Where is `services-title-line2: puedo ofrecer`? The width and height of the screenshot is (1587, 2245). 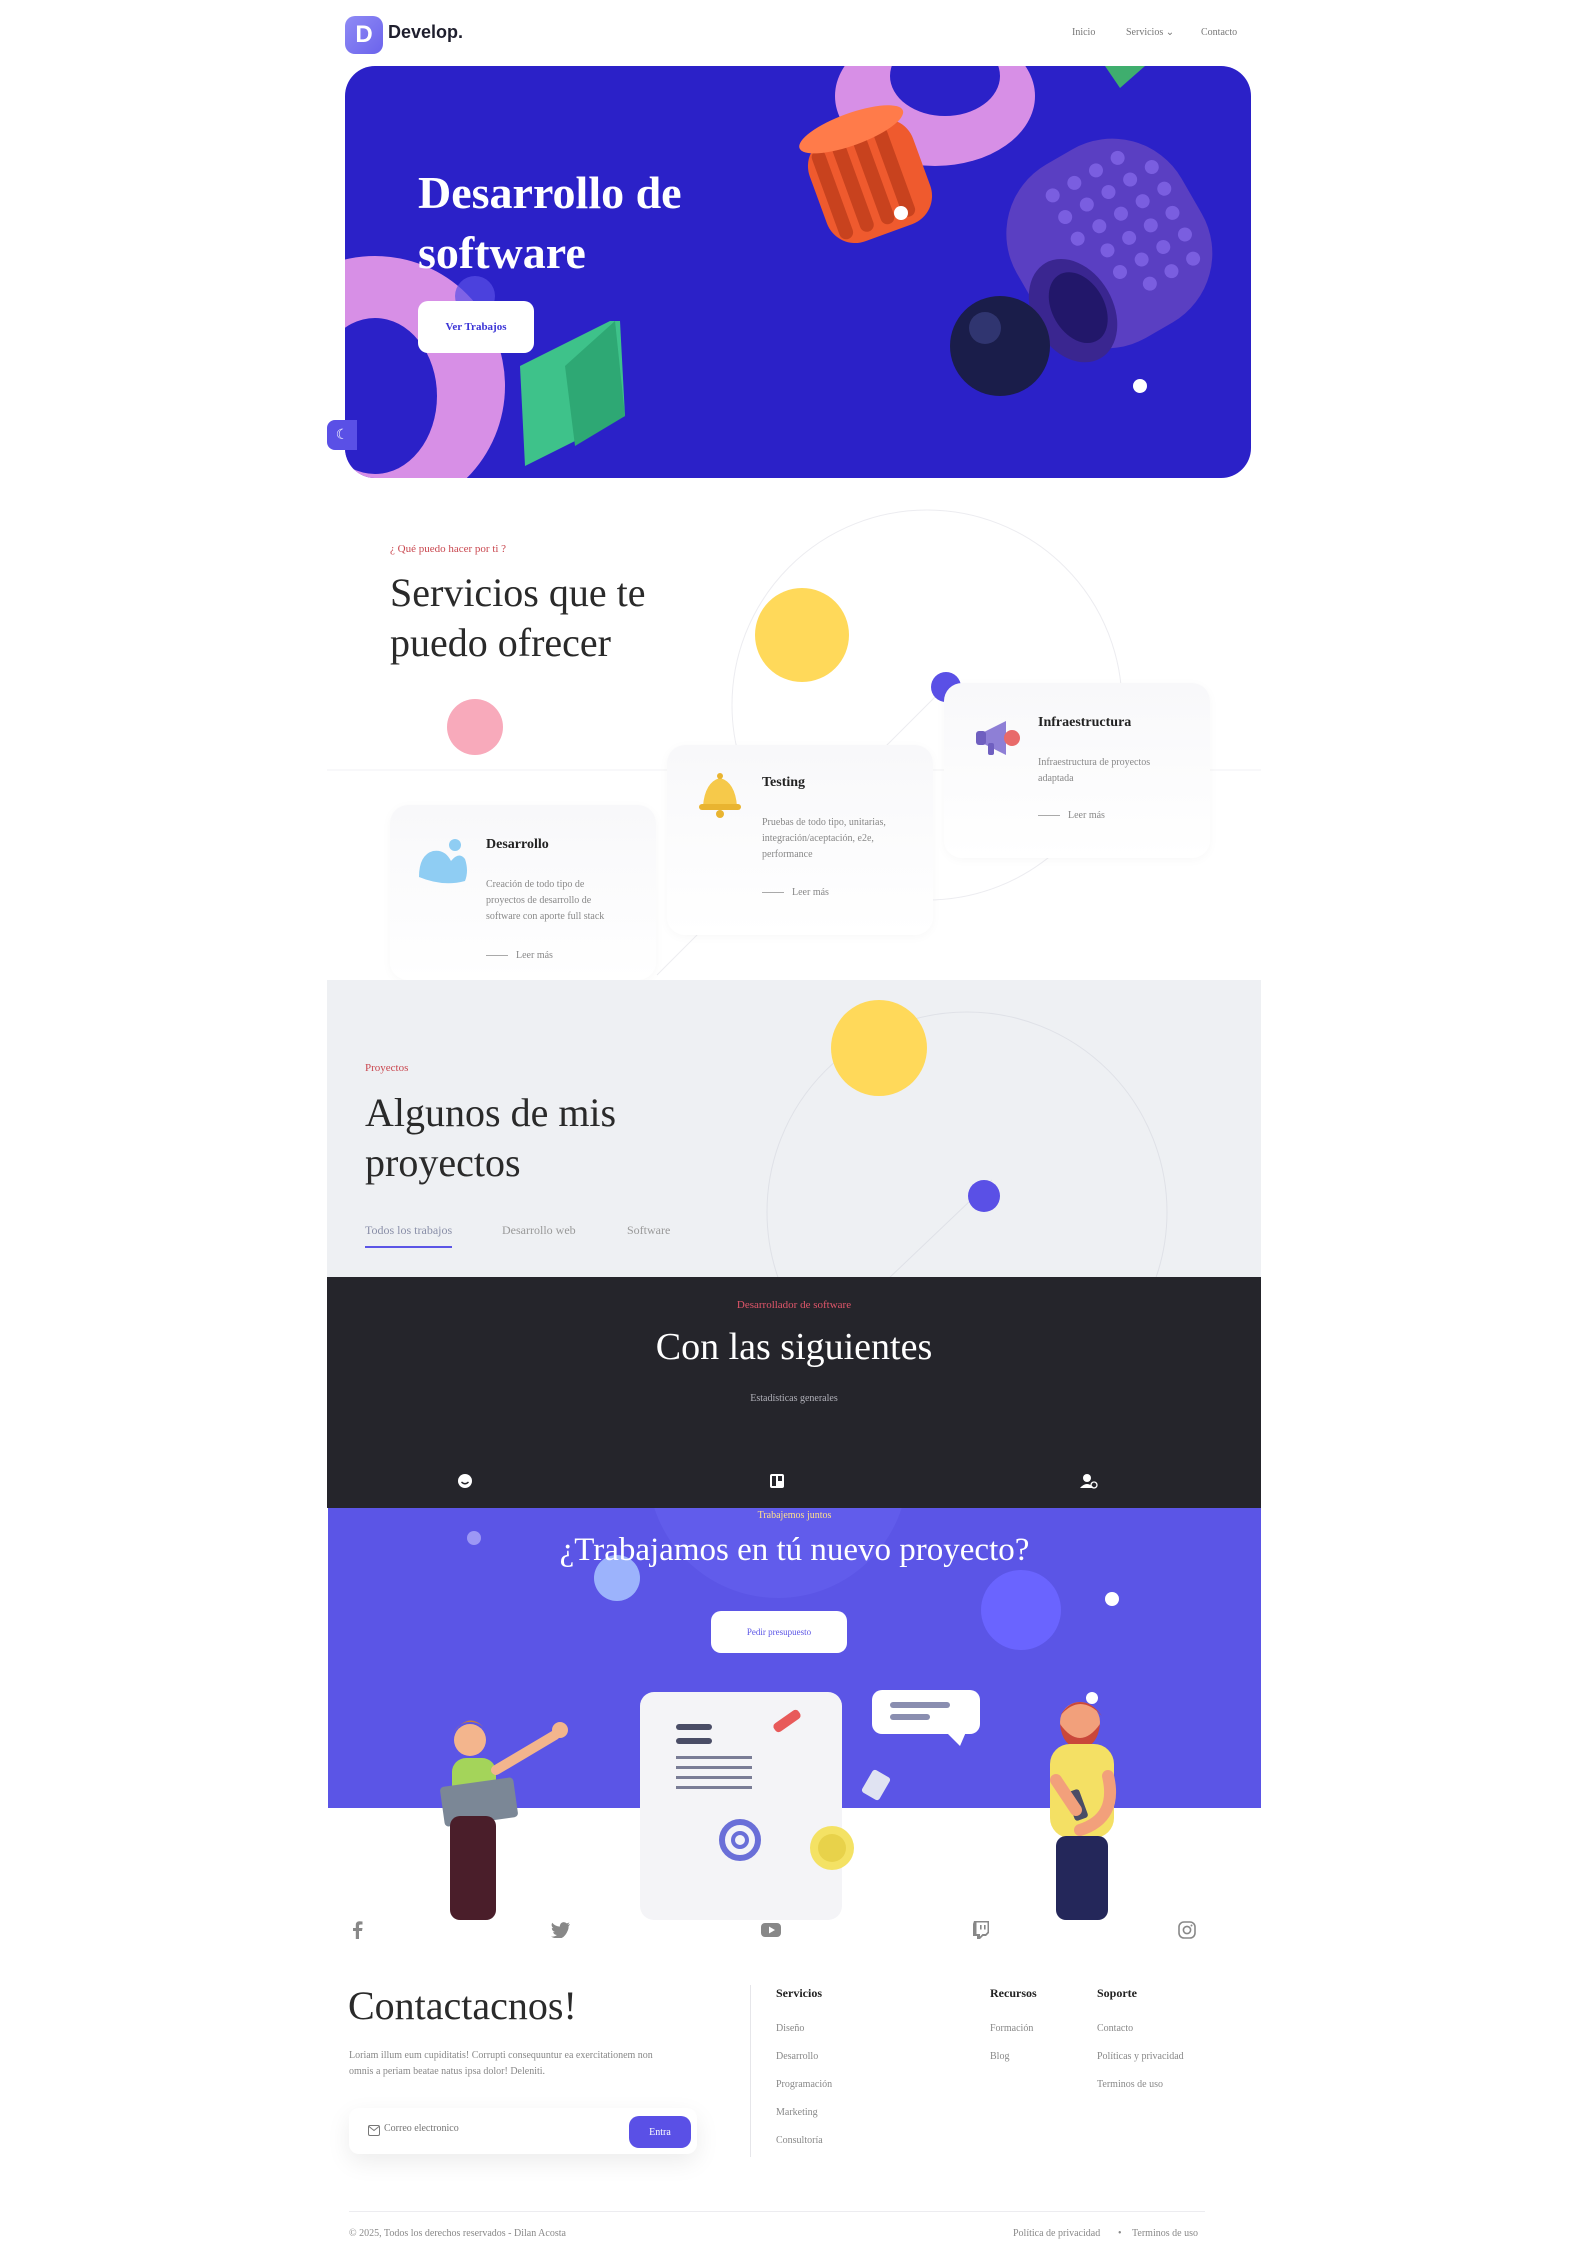 services-title-line2: puedo ofrecer is located at coordinates (500, 642).